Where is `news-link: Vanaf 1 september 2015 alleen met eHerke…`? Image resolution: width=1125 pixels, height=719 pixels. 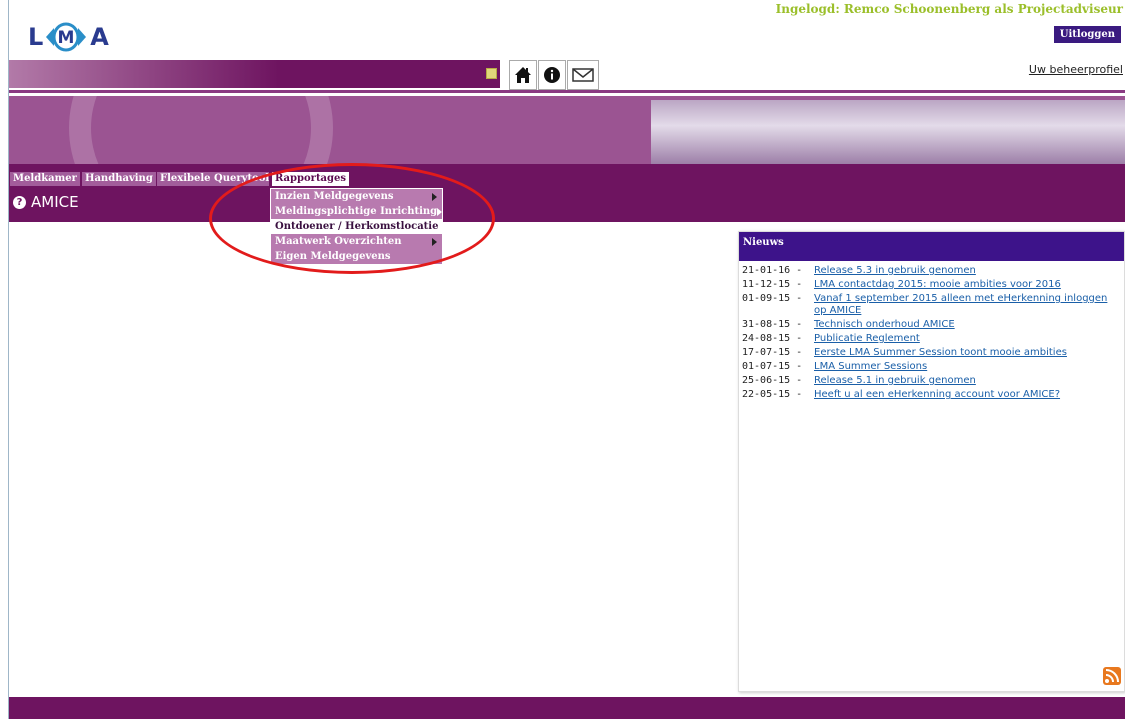
news-link: Vanaf 1 september 2015 alleen met eHerke… is located at coordinates (966, 305).